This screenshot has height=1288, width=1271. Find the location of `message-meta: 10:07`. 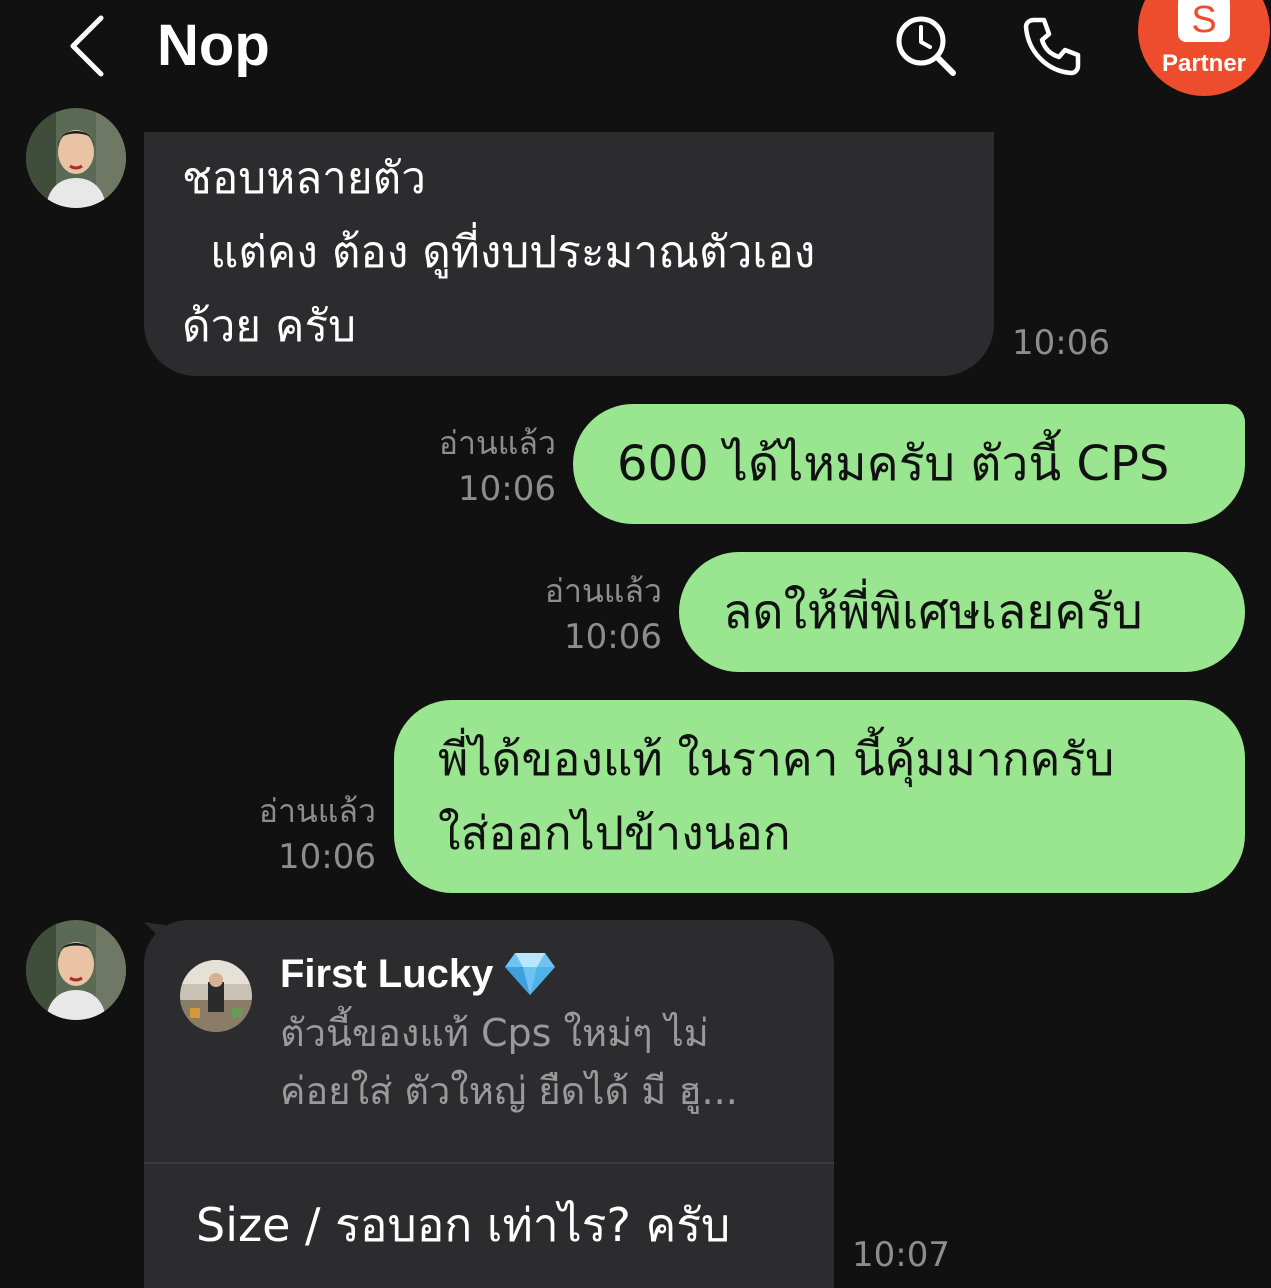

message-meta: 10:07 is located at coordinates (901, 1255).